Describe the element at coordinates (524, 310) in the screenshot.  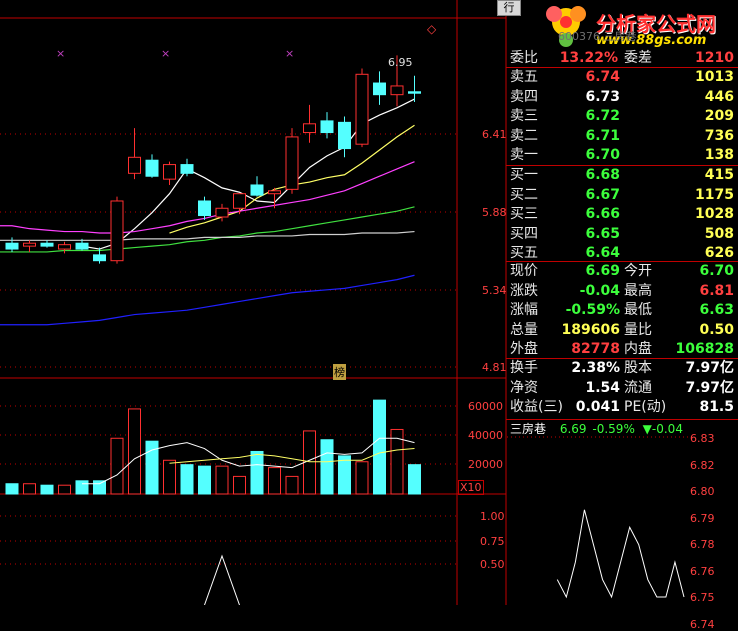
I see `stat-label: 涨幅` at that location.